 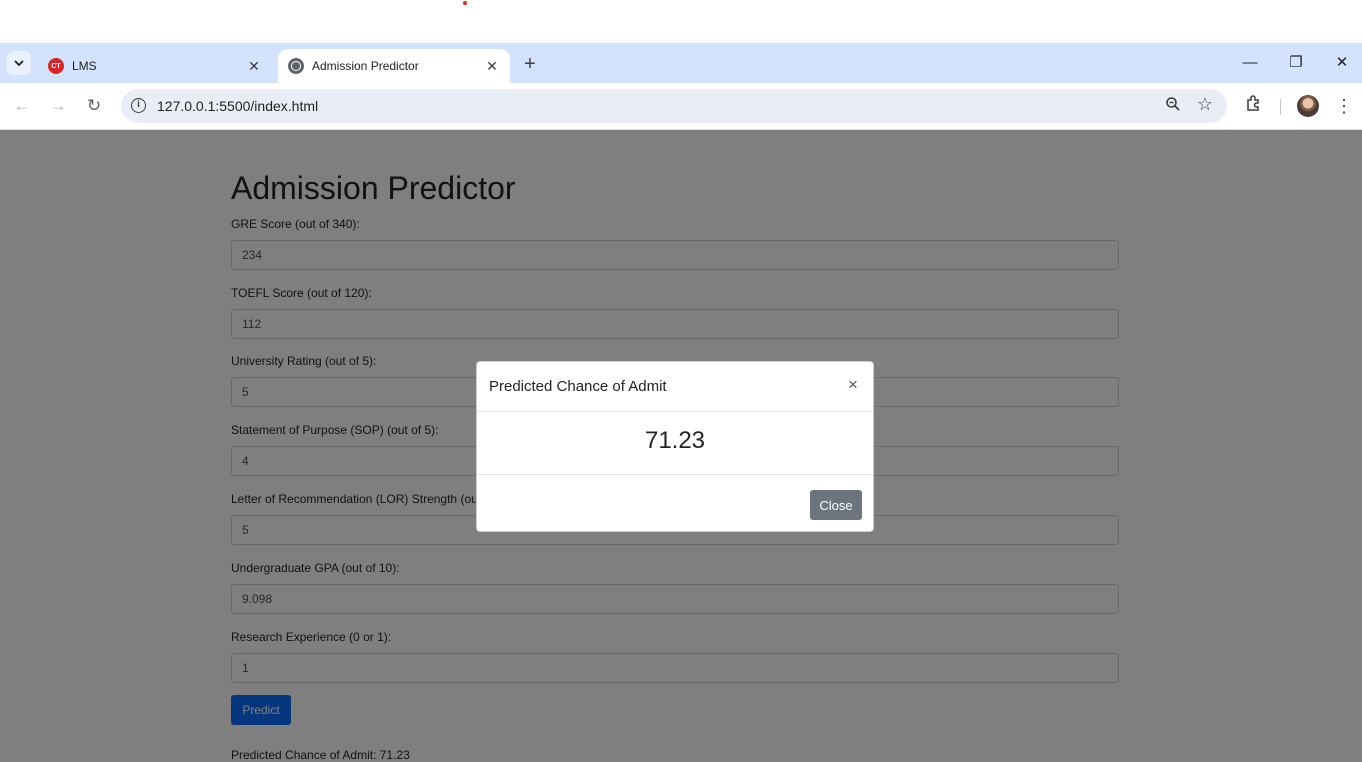 I want to click on modal-header: Predicted Chance of Admit ×, so click(x=675, y=387).